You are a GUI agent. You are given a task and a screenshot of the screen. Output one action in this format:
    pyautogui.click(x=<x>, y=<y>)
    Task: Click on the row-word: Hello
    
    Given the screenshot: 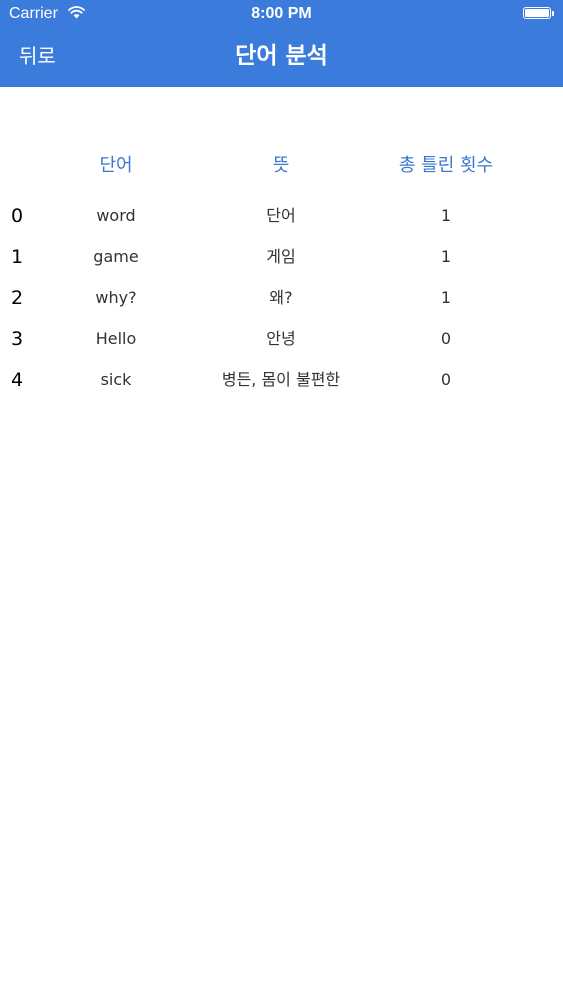 What is the action you would take?
    pyautogui.click(x=116, y=338)
    